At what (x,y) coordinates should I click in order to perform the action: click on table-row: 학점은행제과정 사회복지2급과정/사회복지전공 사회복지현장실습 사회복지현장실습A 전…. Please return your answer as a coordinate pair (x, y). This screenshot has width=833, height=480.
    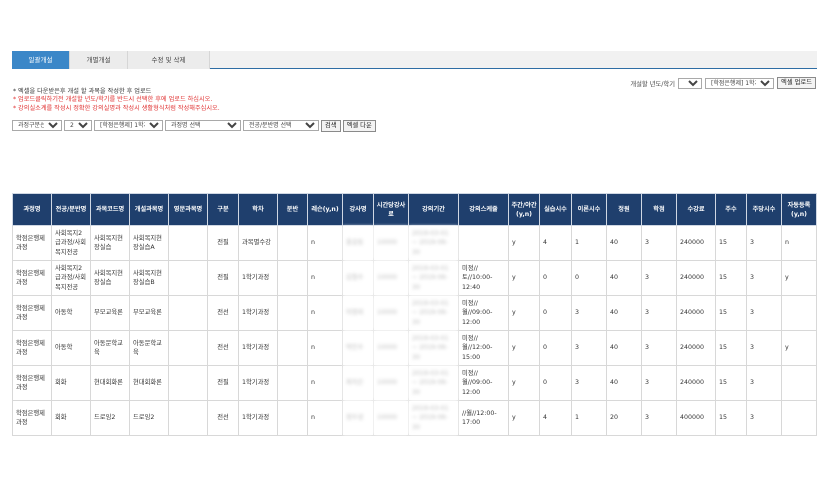
    Looking at the image, I should click on (414, 243).